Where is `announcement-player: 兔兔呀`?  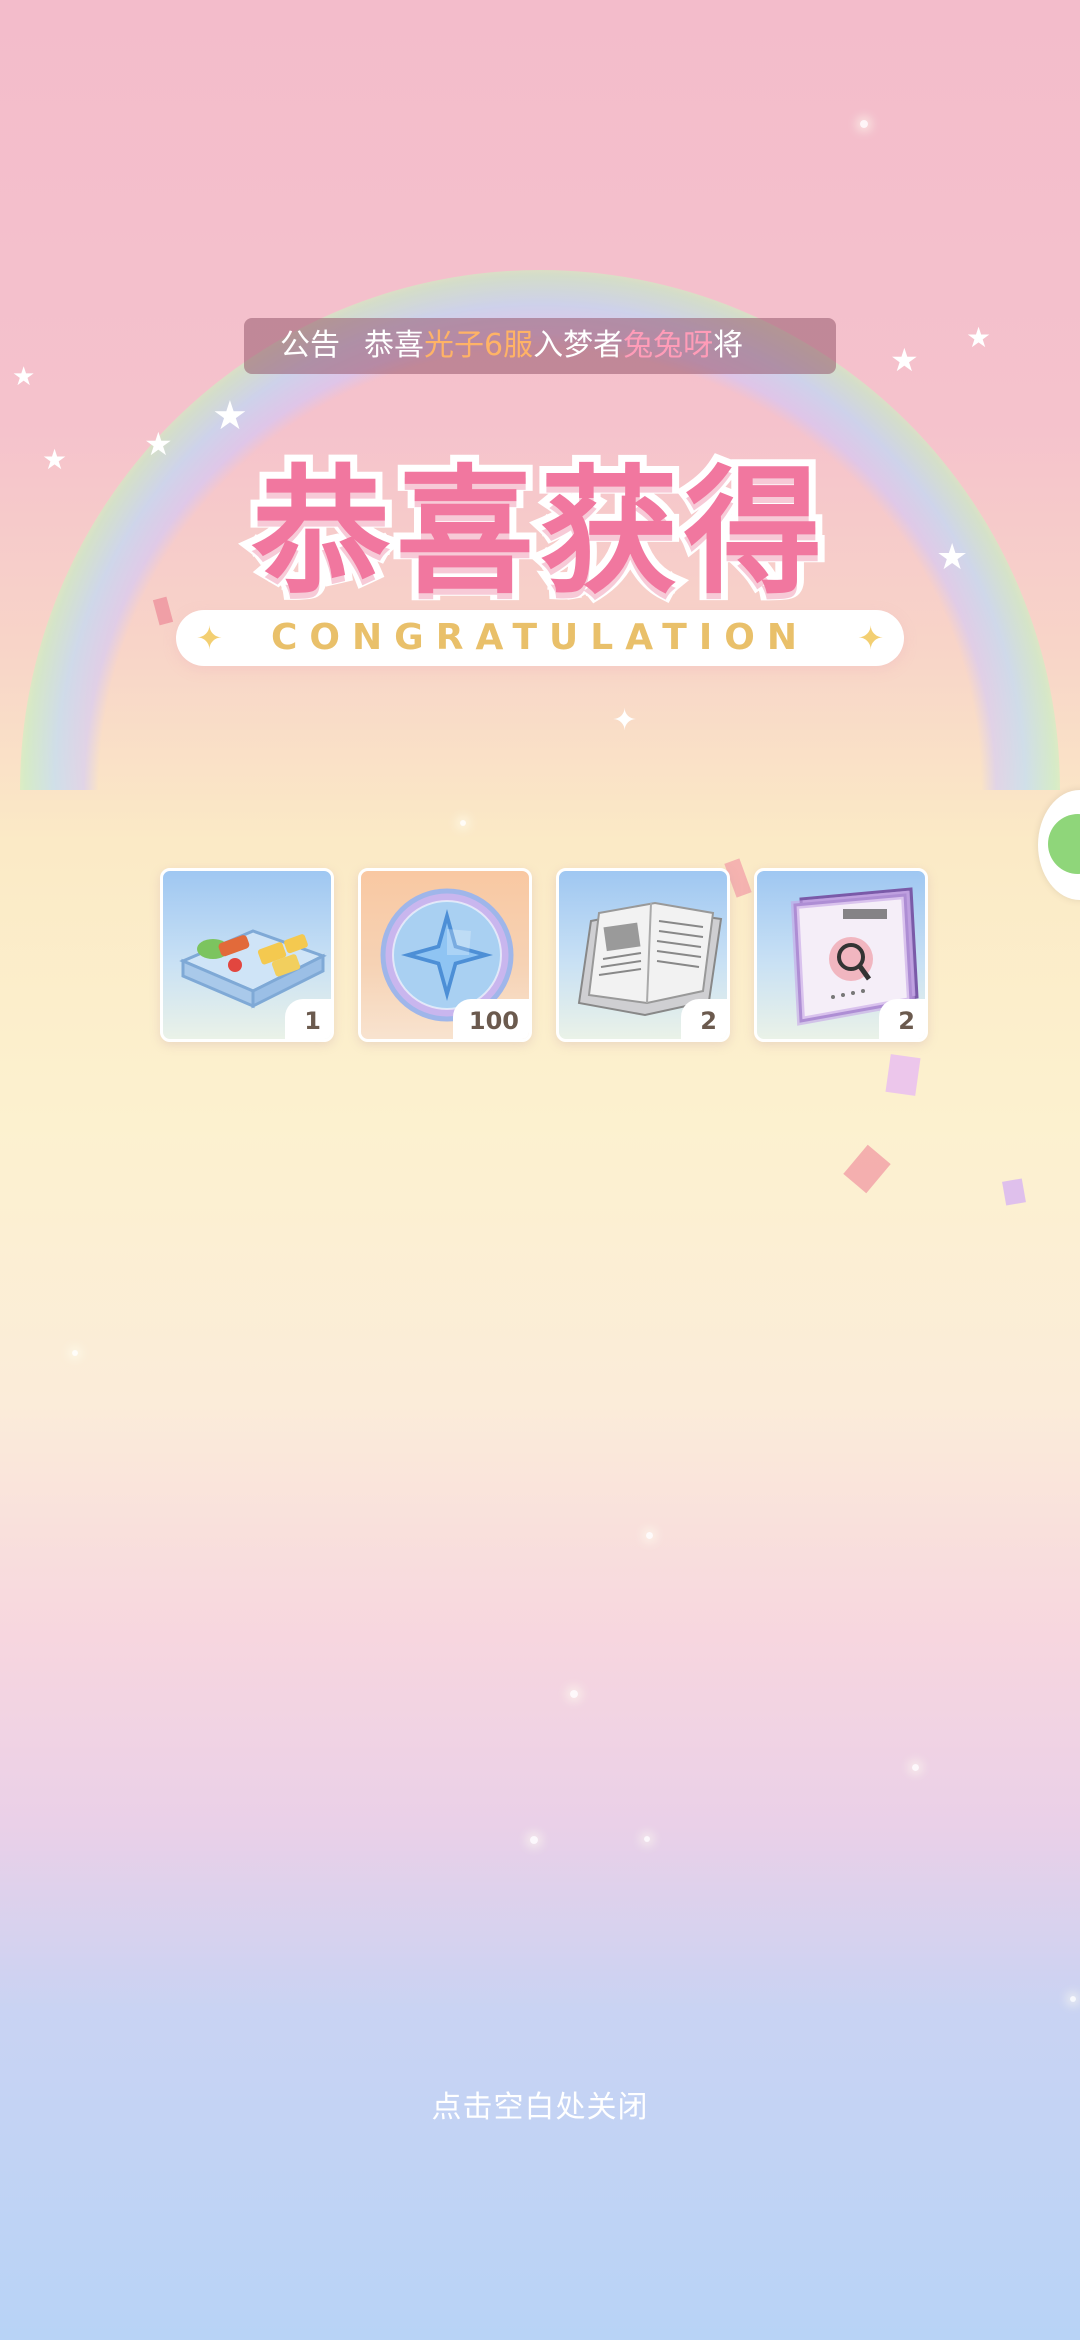
announcement-player: 兔兔呀 is located at coordinates (668, 345).